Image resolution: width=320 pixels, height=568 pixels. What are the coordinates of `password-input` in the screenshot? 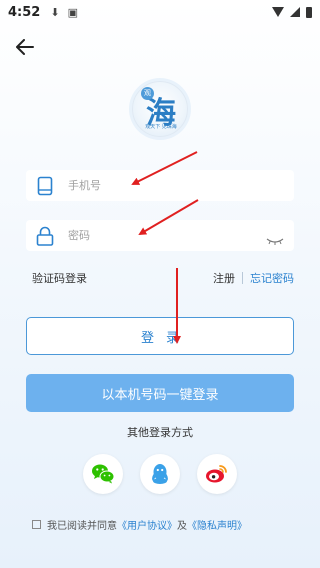 It's located at (167, 235).